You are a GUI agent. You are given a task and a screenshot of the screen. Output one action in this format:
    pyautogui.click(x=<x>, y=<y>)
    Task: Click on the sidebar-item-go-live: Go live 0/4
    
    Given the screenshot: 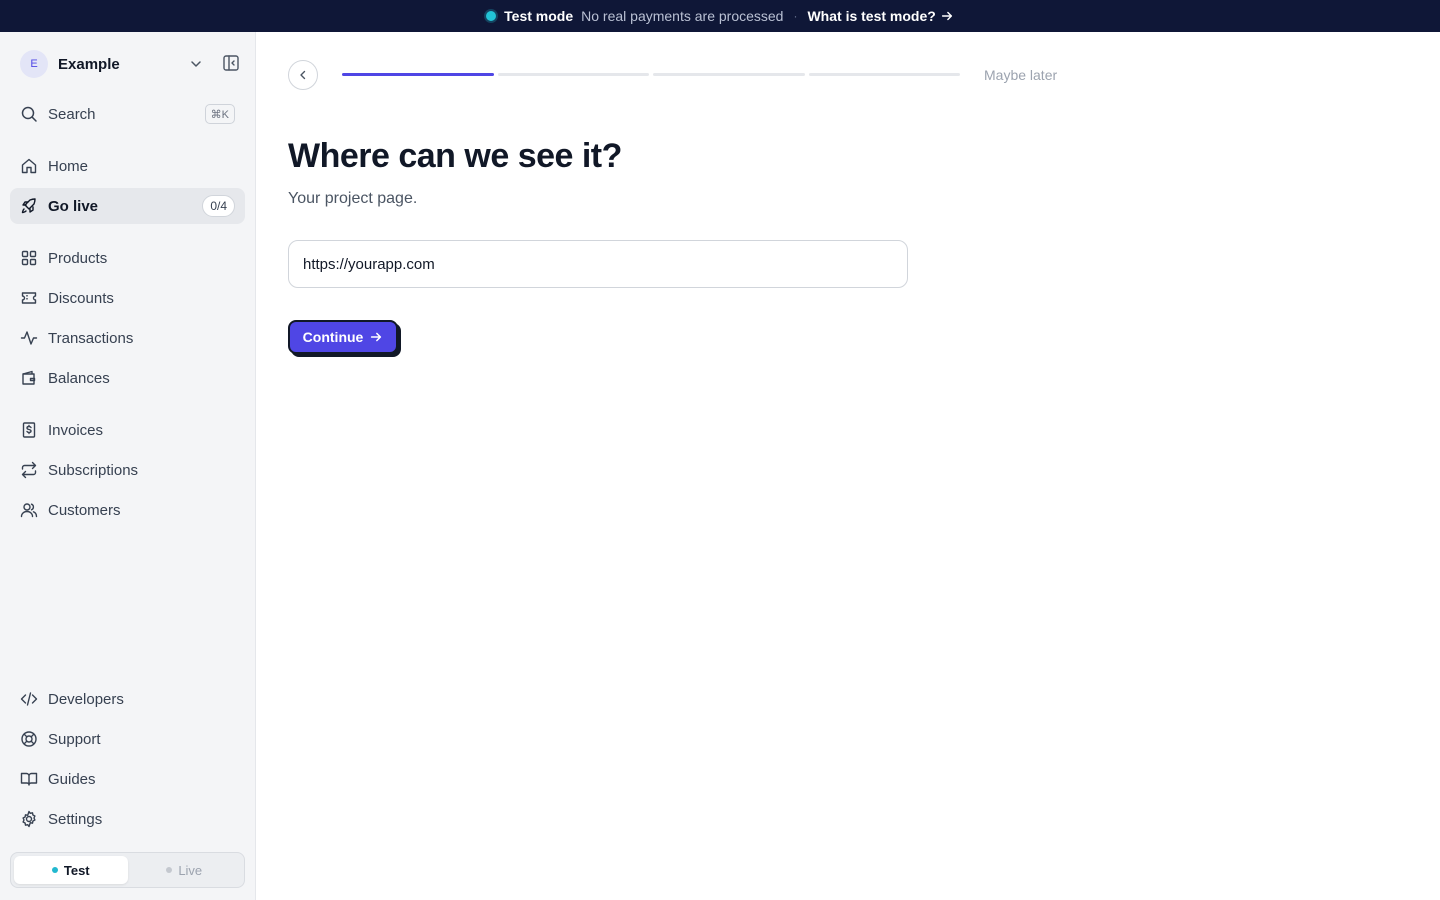 What is the action you would take?
    pyautogui.click(x=127, y=206)
    